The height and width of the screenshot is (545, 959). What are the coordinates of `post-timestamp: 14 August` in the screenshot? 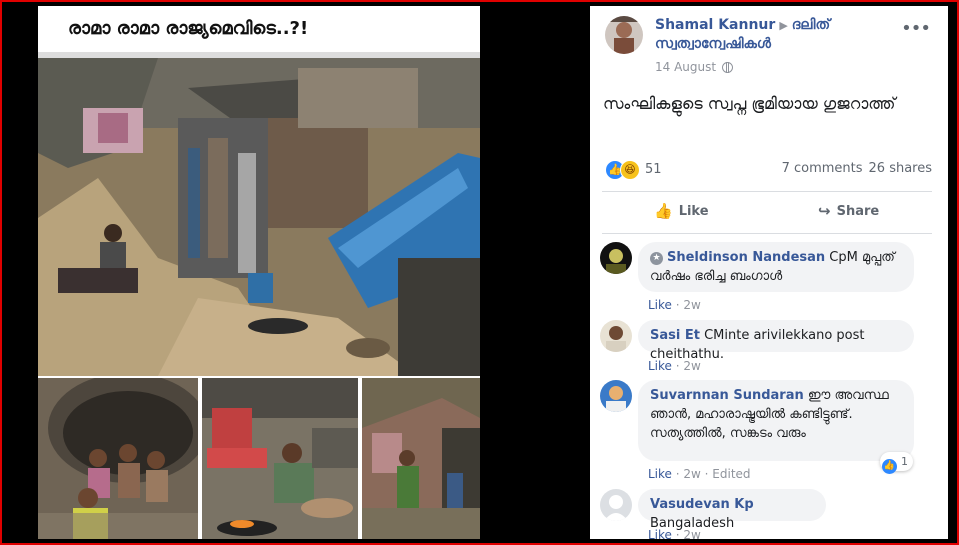 It's located at (694, 67).